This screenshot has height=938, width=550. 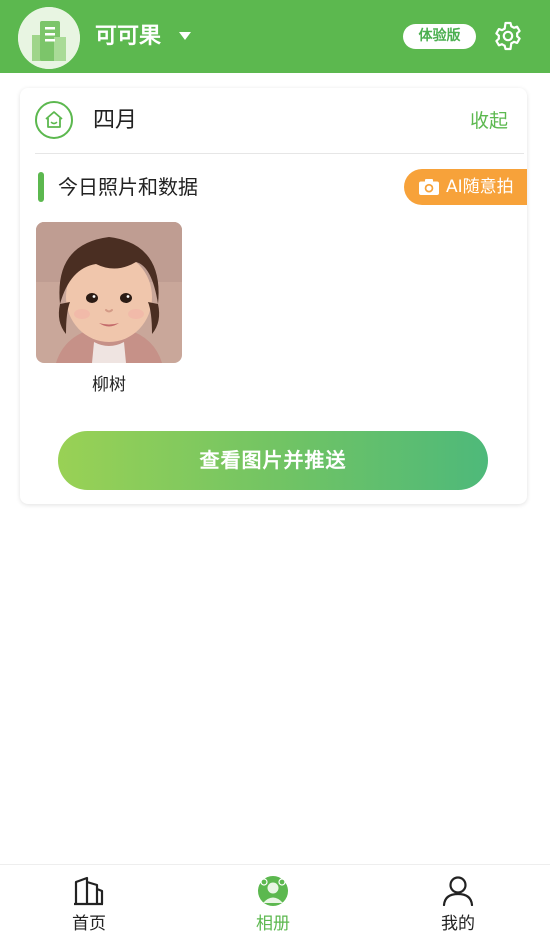 I want to click on album-icon, so click(x=273, y=891).